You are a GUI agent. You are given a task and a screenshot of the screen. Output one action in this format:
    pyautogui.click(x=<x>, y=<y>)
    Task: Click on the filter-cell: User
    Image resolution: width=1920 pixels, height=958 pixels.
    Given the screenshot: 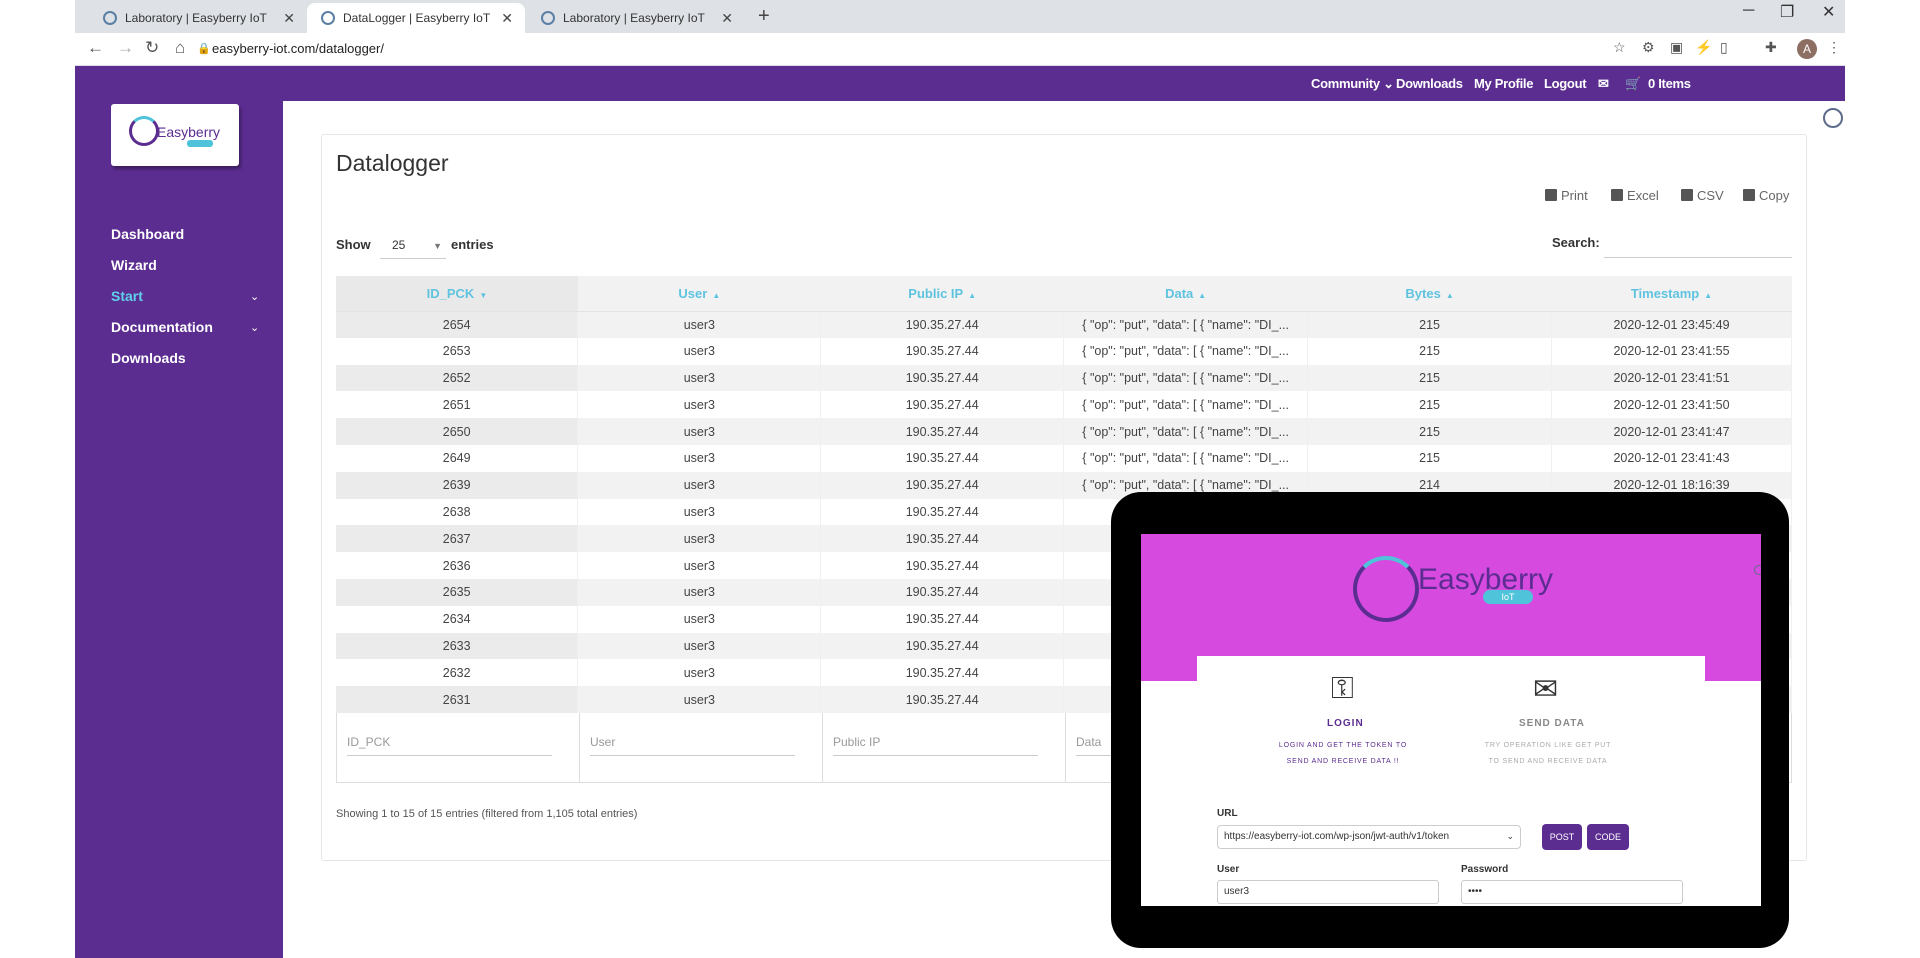 What is the action you would take?
    pyautogui.click(x=701, y=747)
    